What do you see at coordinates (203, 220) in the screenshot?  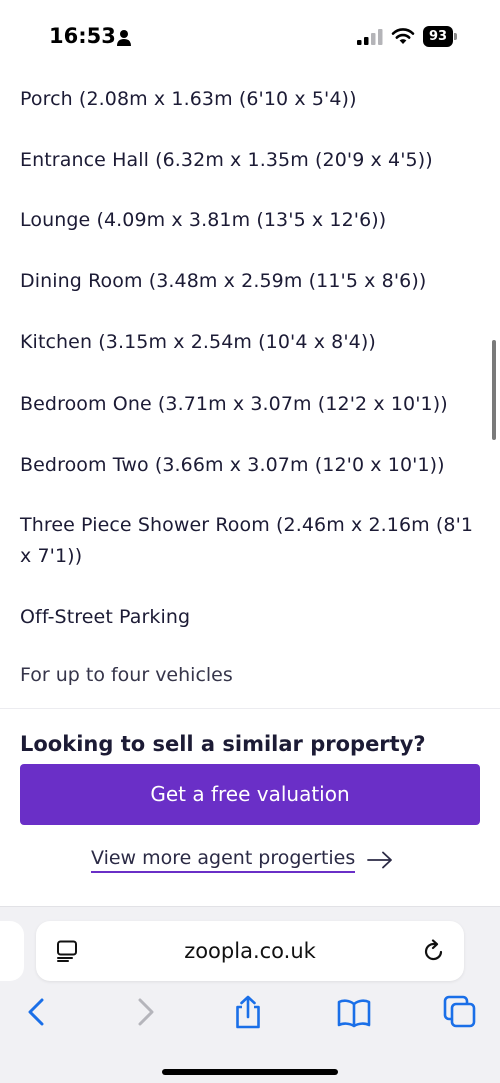 I see `feature-item: Lounge (4.09m x 3.81m (13'5 x 12'6))` at bounding box center [203, 220].